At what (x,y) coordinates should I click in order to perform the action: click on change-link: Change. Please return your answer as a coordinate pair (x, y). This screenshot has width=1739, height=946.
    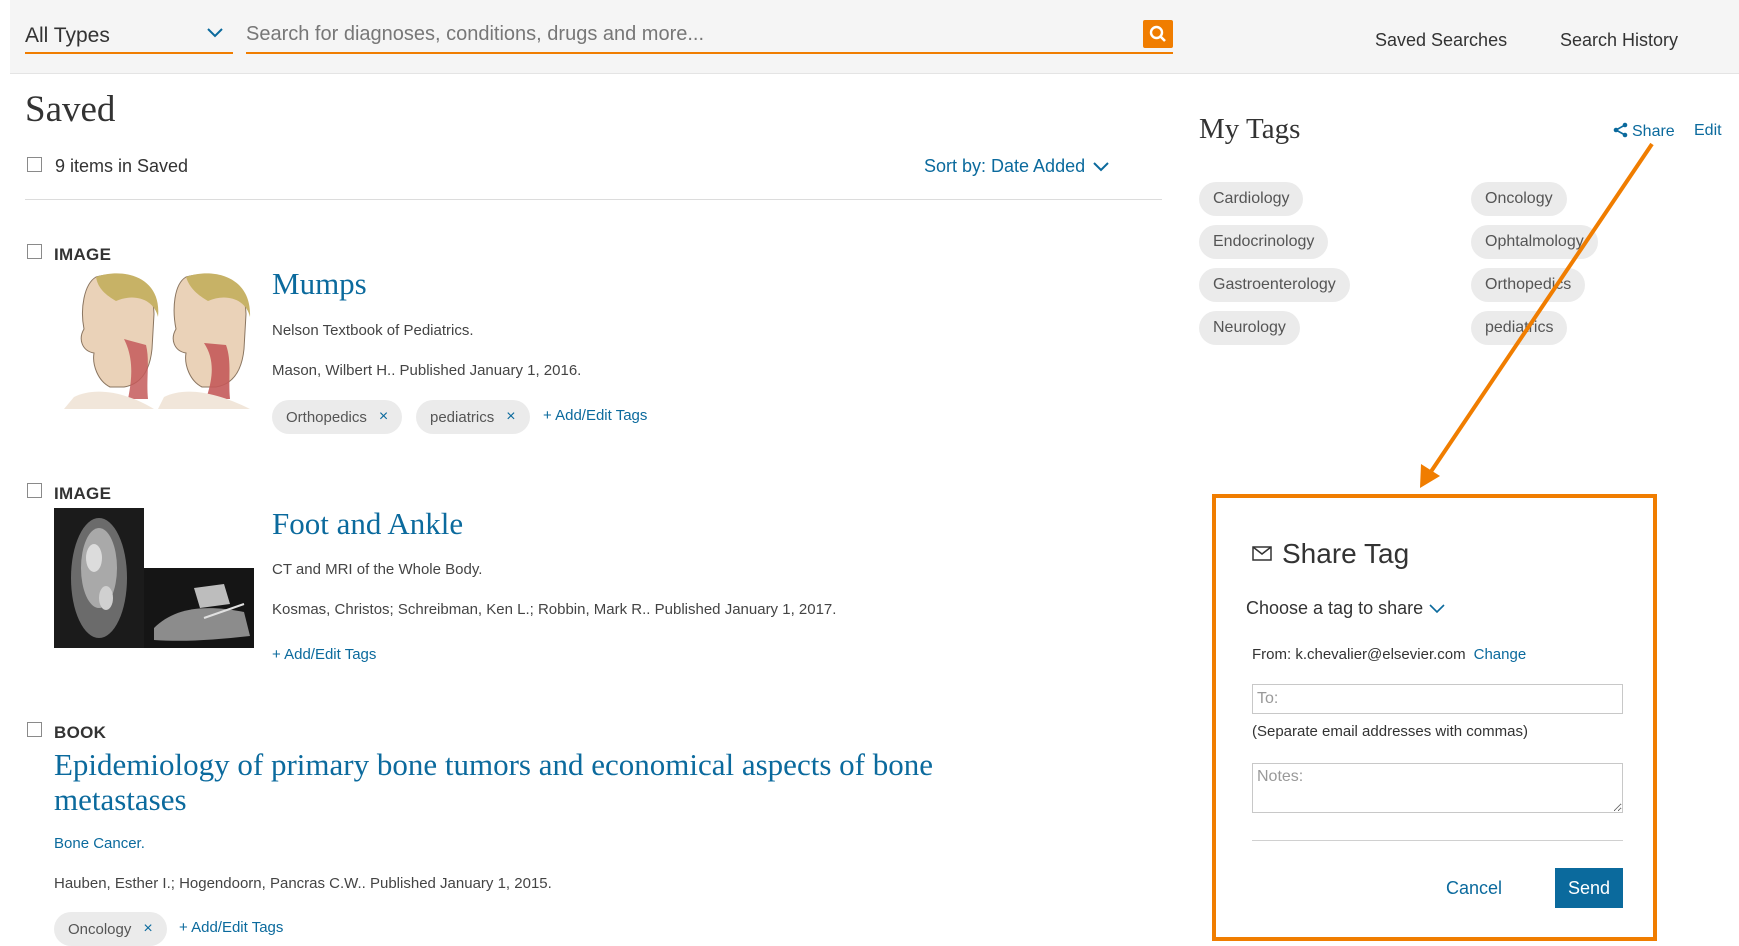
    Looking at the image, I should click on (1500, 654).